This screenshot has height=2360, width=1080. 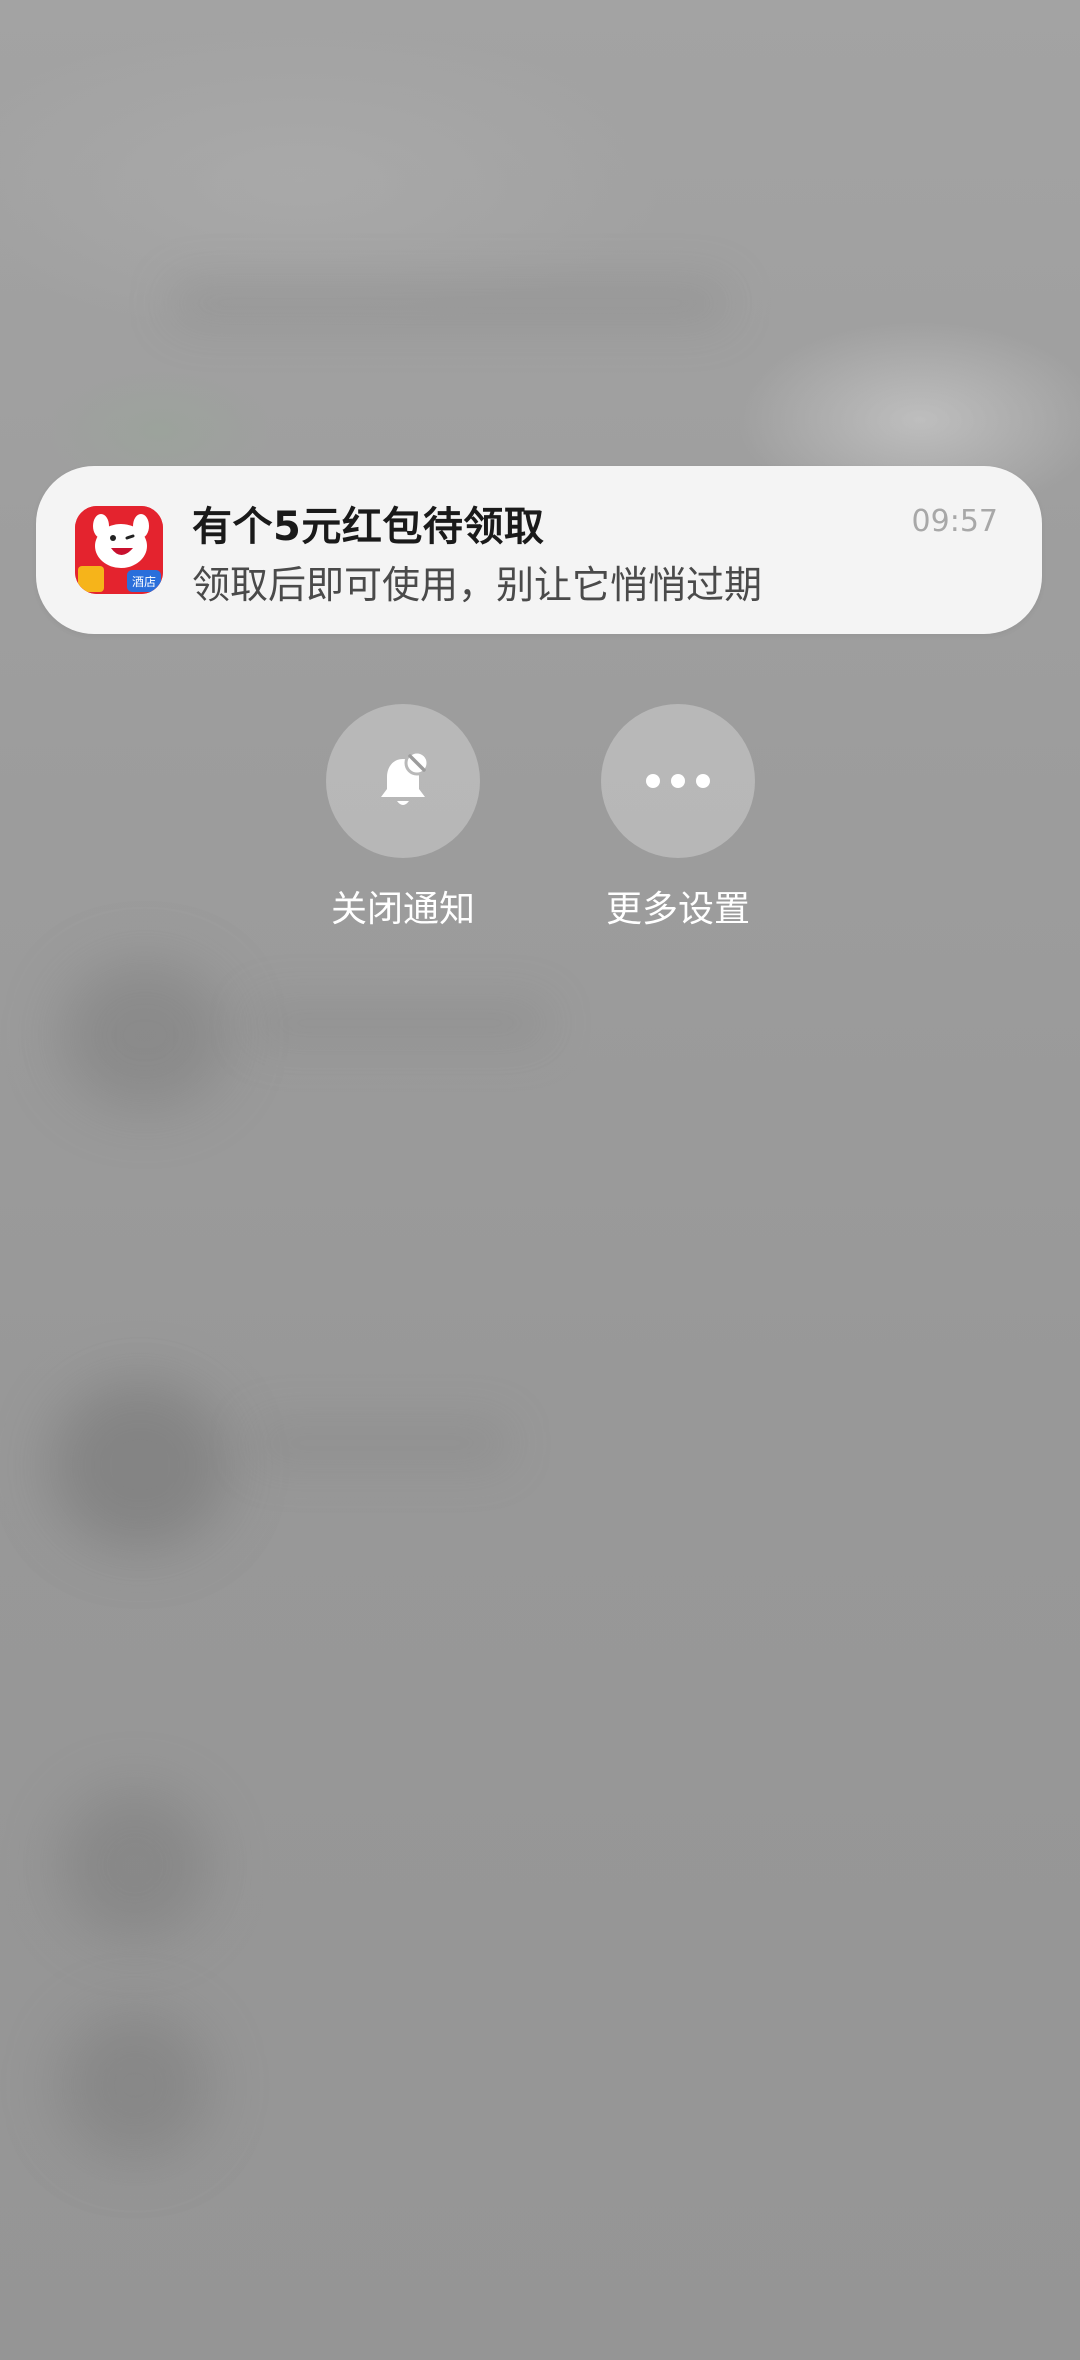 I want to click on app-icon-graphic: 酒店, so click(x=119, y=550).